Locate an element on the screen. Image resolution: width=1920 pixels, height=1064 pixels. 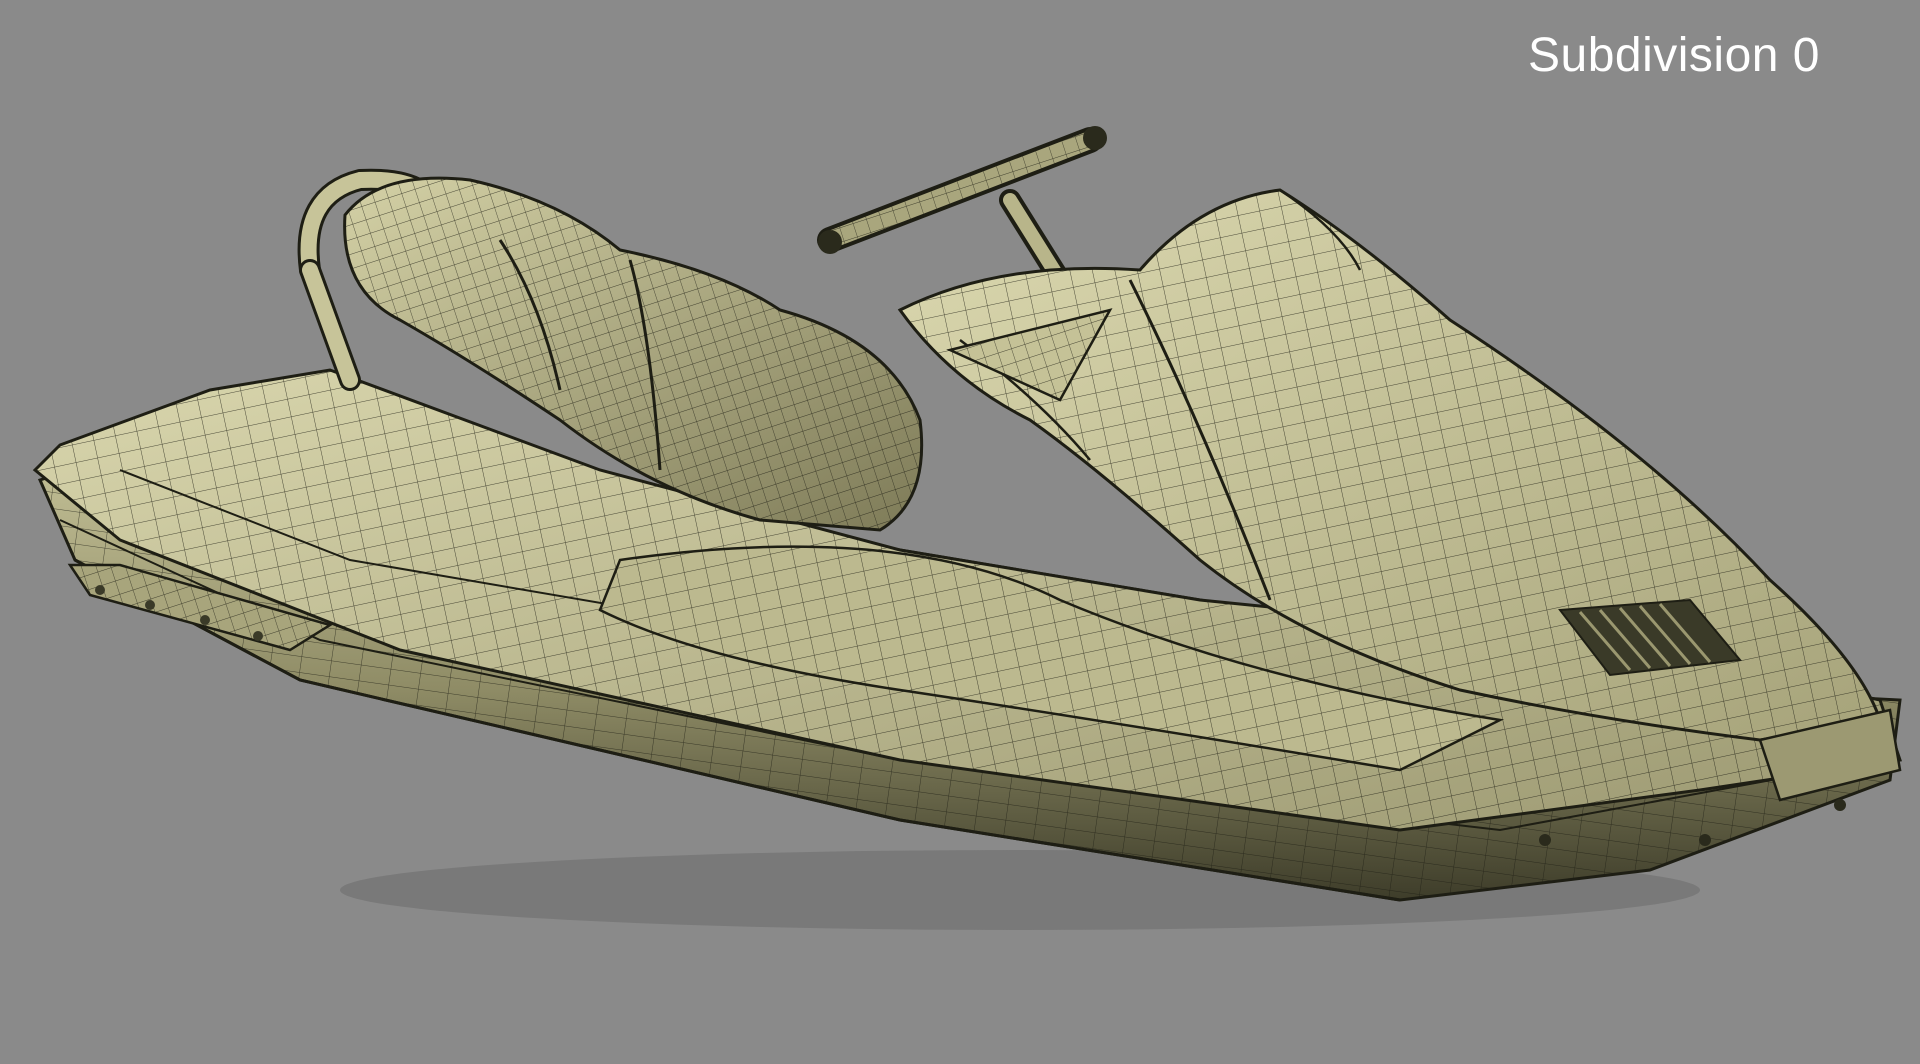
subdivision-level-label: Subdivision 0 is located at coordinates (1673, 55).